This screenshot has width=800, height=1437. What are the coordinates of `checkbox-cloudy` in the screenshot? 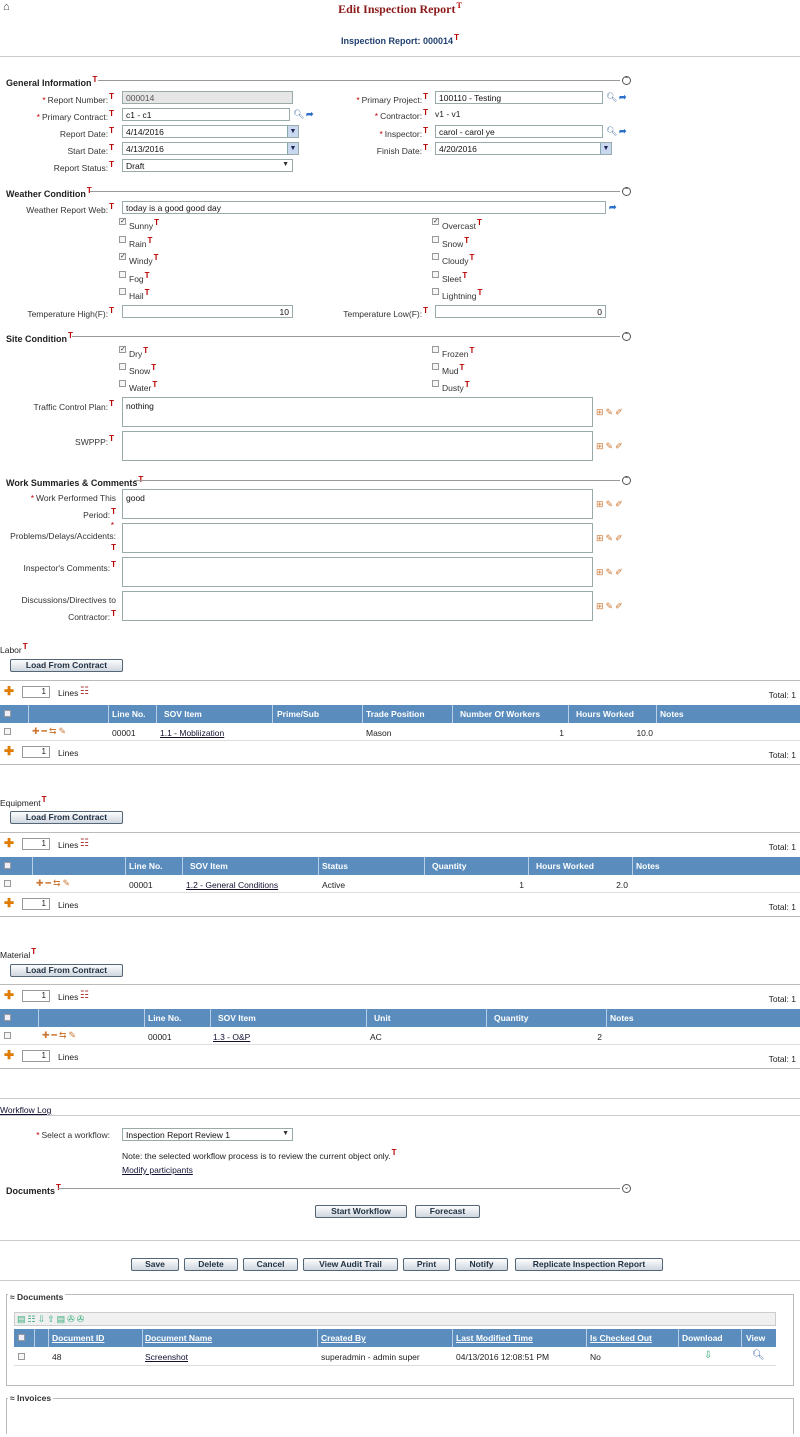 It's located at (435, 256).